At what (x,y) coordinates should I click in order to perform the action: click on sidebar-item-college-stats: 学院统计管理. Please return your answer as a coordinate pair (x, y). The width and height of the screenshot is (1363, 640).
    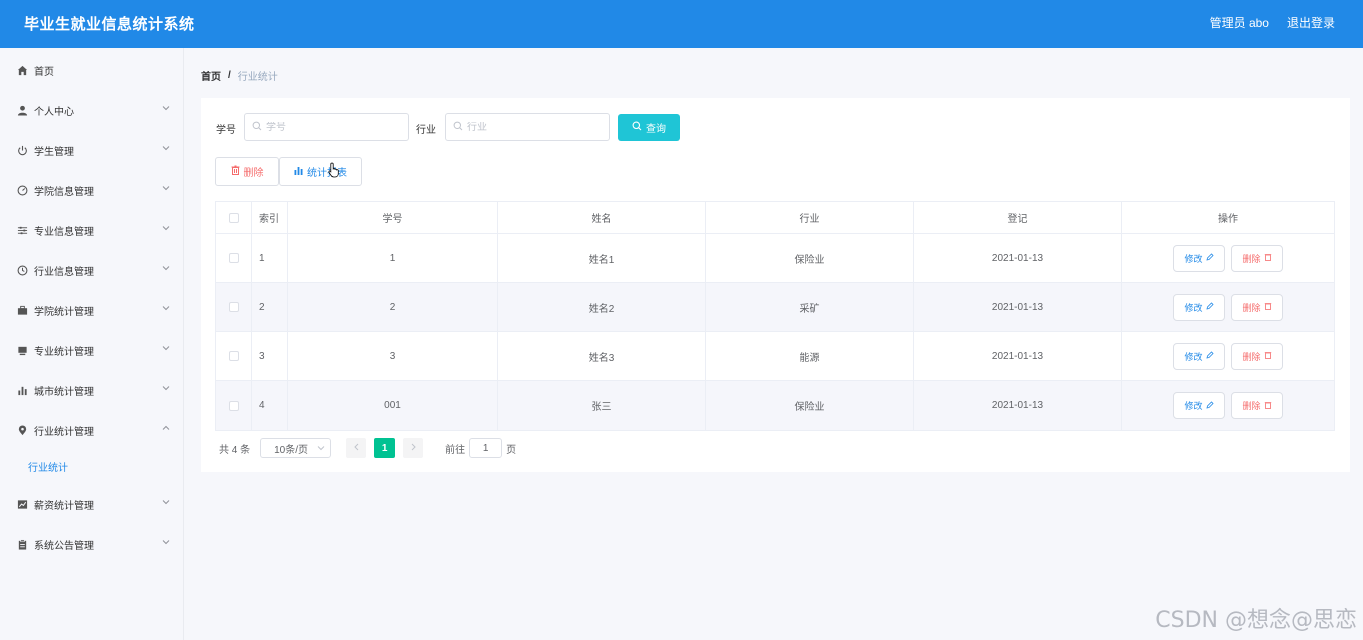
    Looking at the image, I should click on (92, 310).